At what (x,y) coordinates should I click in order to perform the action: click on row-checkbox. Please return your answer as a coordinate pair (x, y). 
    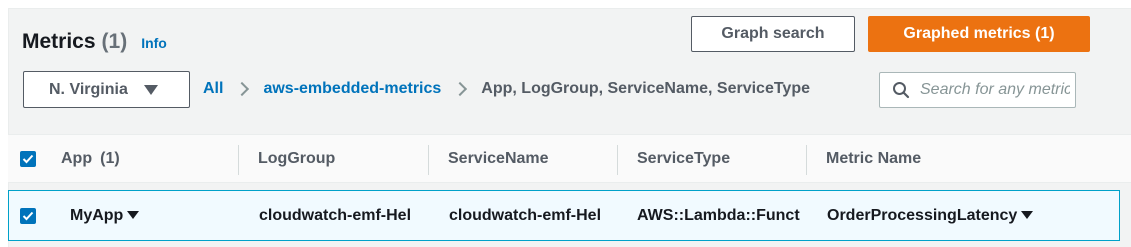
    Looking at the image, I should click on (28, 215).